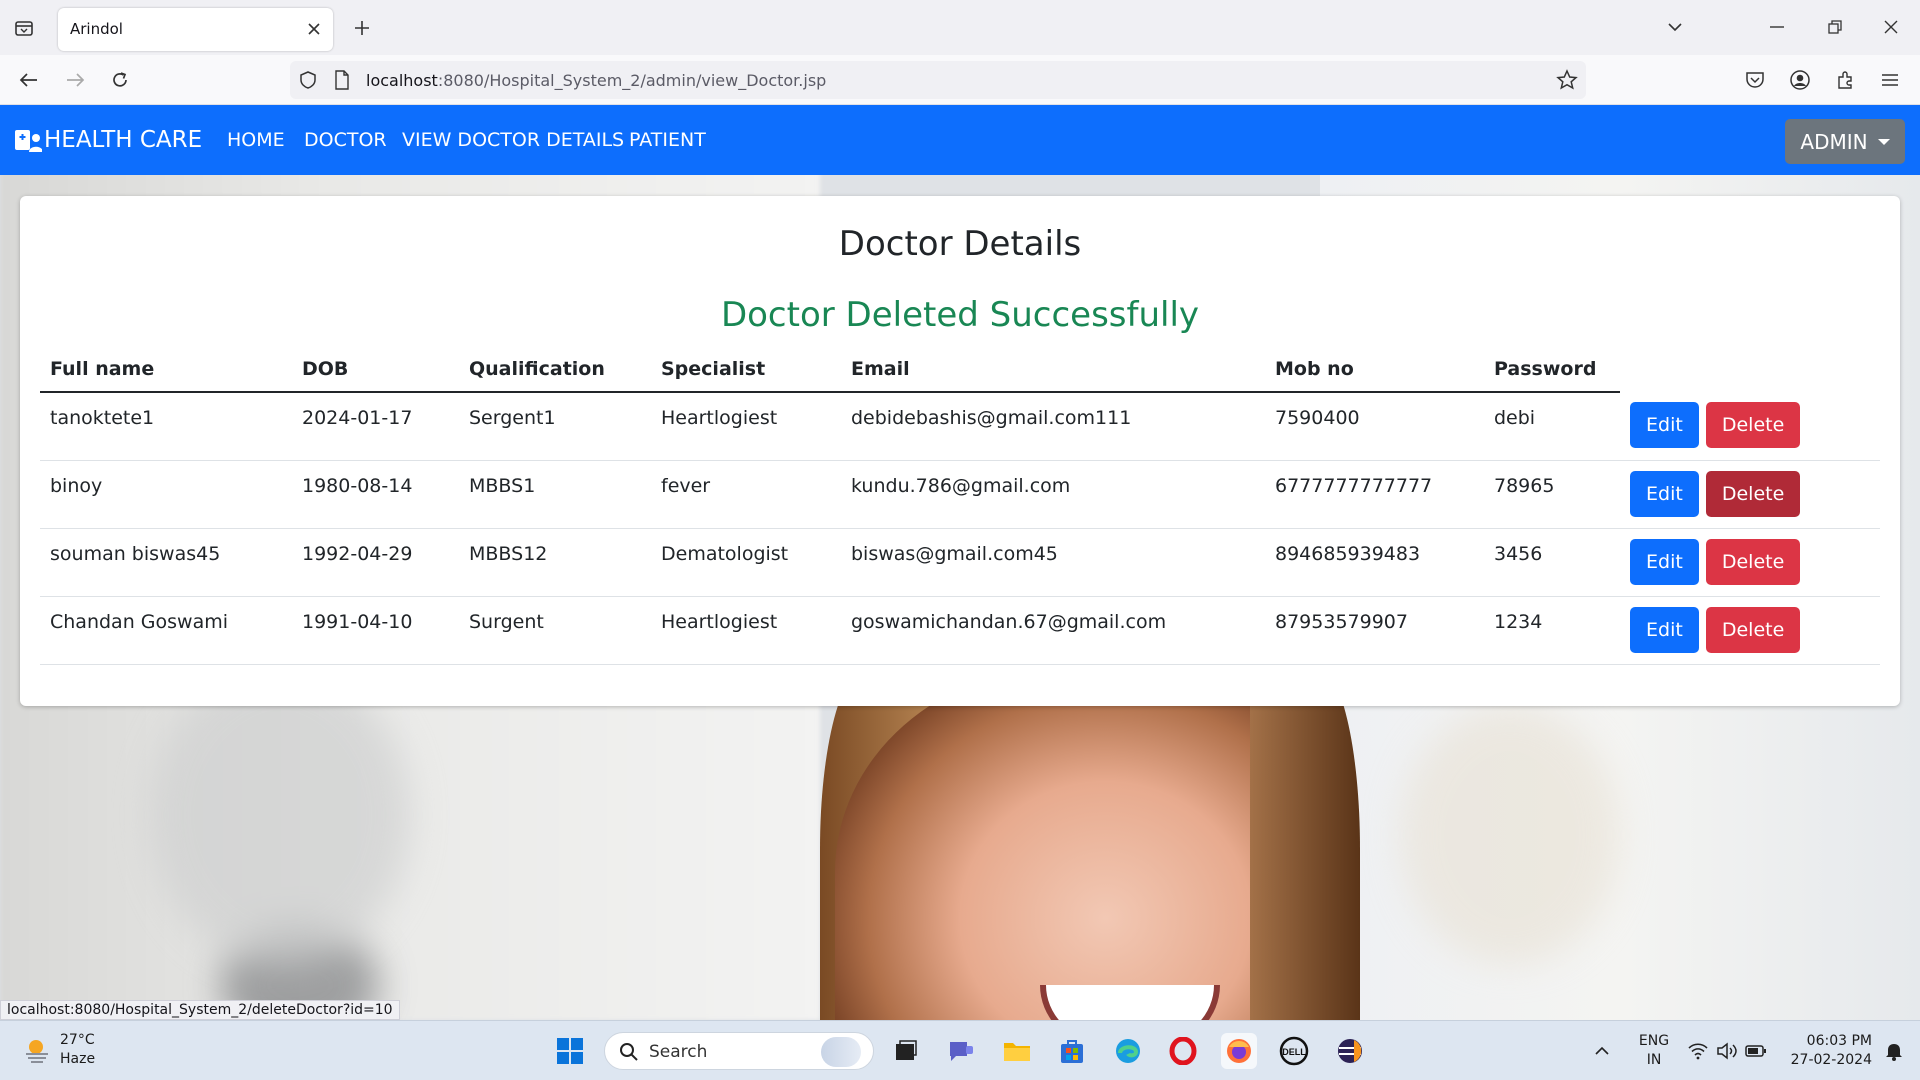  What do you see at coordinates (1890, 80) in the screenshot?
I see `menu-icon` at bounding box center [1890, 80].